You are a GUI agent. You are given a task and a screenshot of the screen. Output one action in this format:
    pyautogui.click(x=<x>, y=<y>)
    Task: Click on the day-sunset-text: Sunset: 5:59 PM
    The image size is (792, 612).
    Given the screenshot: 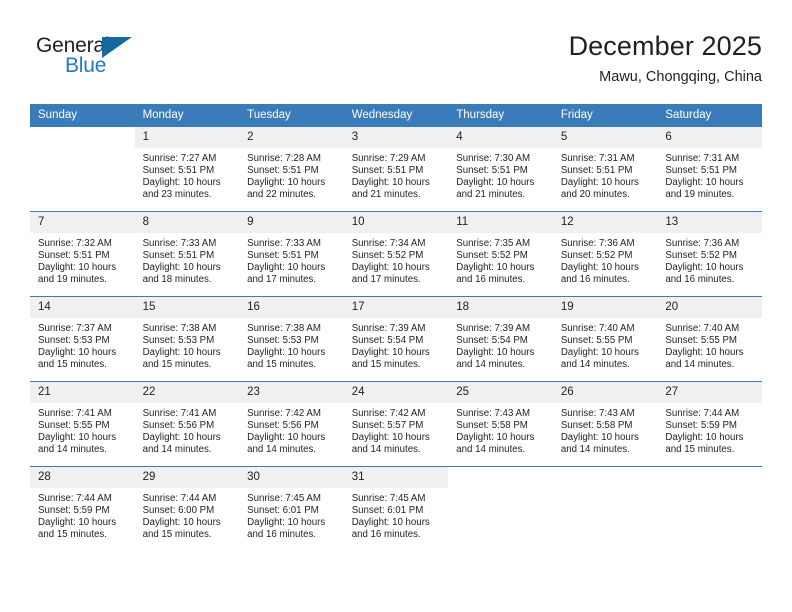 What is the action you would take?
    pyautogui.click(x=701, y=426)
    